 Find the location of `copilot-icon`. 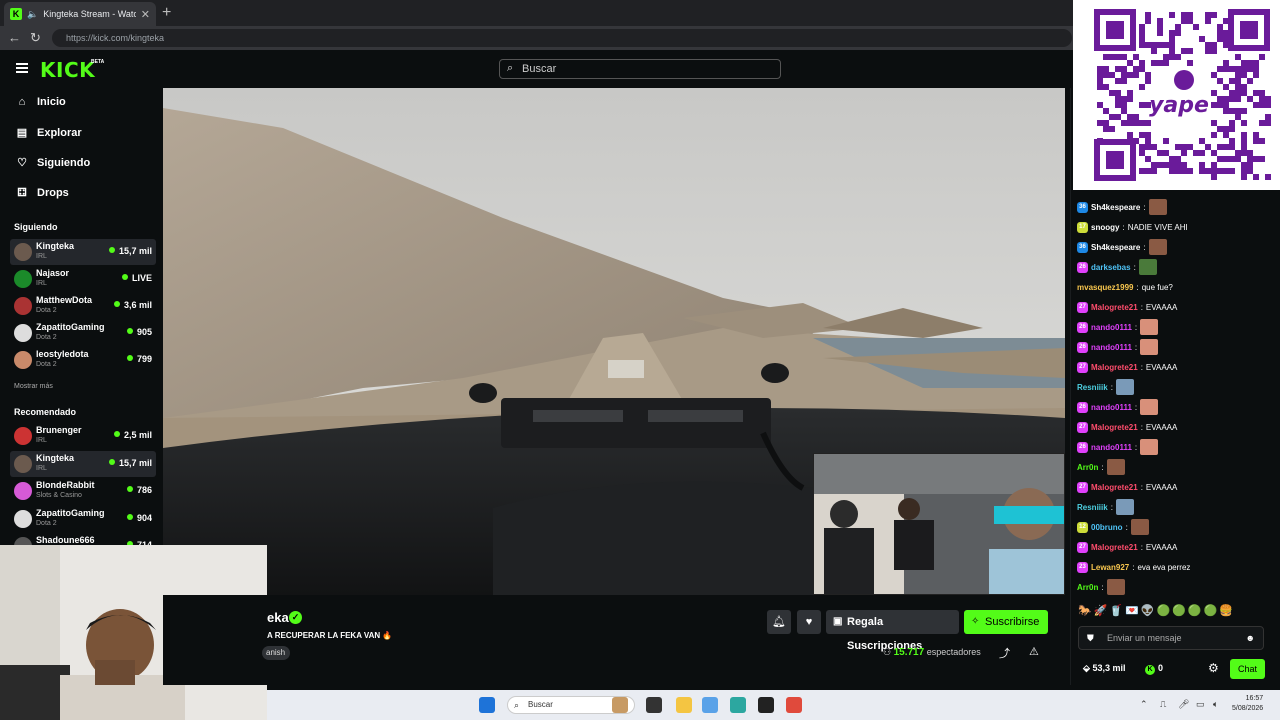

copilot-icon is located at coordinates (710, 705).